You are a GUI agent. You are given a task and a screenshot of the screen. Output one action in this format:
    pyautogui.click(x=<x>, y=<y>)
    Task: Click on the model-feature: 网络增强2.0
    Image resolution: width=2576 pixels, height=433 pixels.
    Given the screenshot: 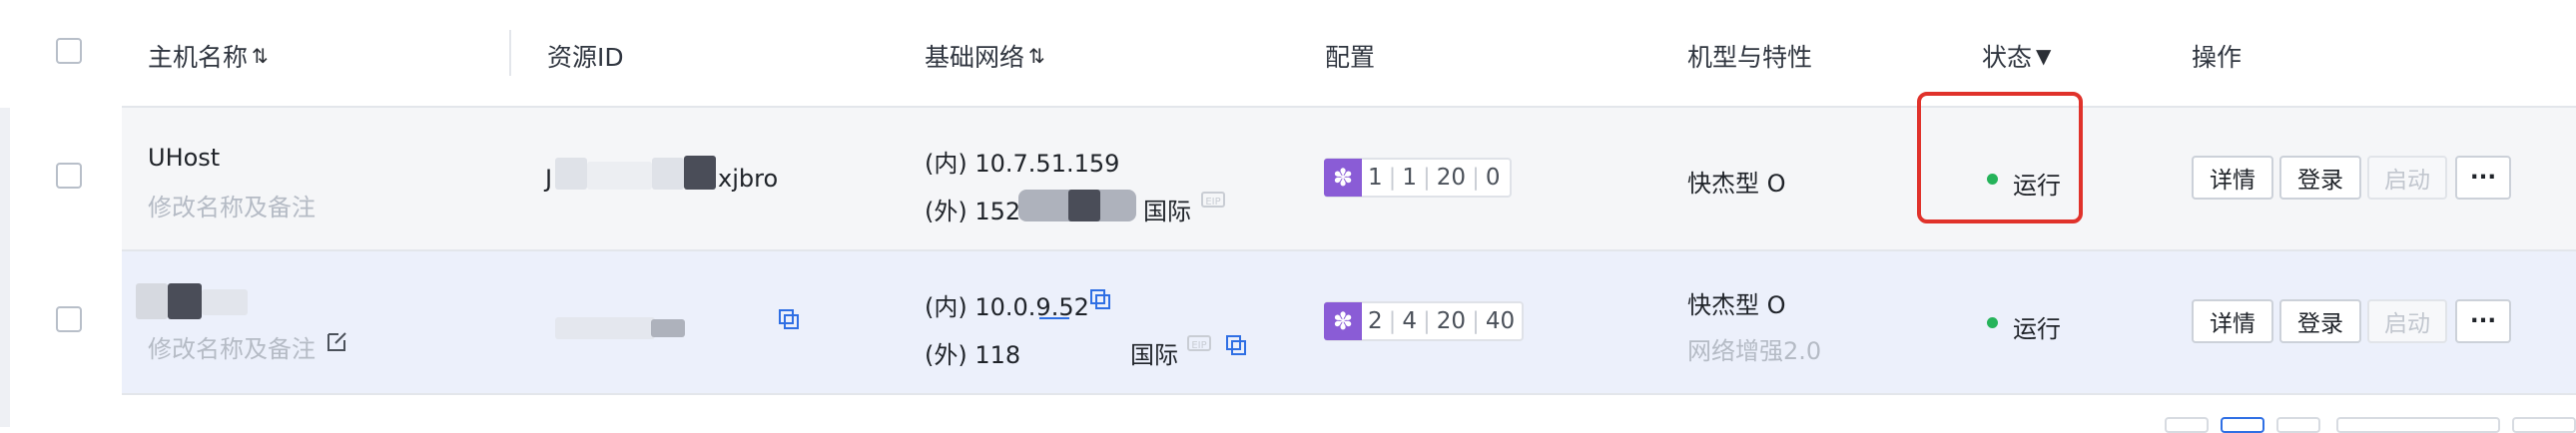 What is the action you would take?
    pyautogui.click(x=1754, y=351)
    